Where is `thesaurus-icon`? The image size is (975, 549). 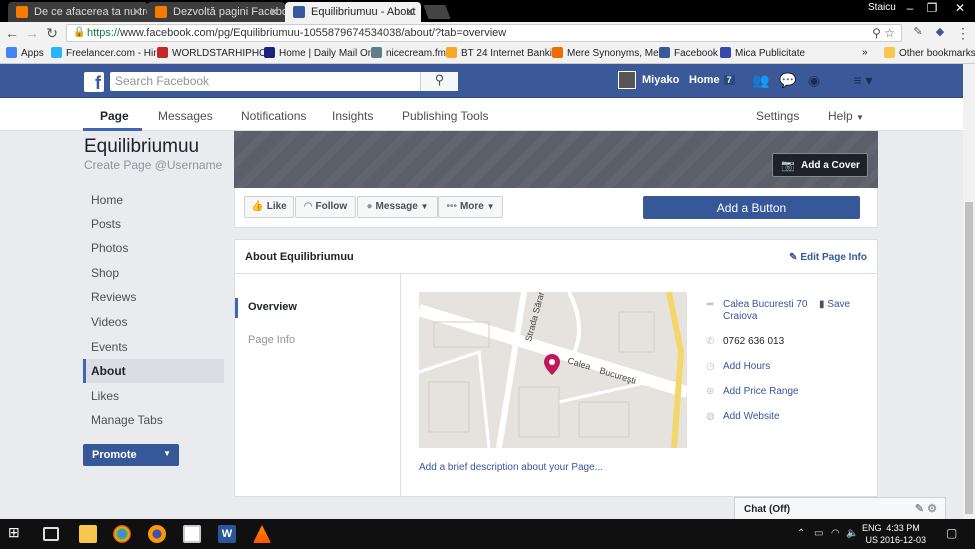
thesaurus-icon is located at coordinates (557, 52).